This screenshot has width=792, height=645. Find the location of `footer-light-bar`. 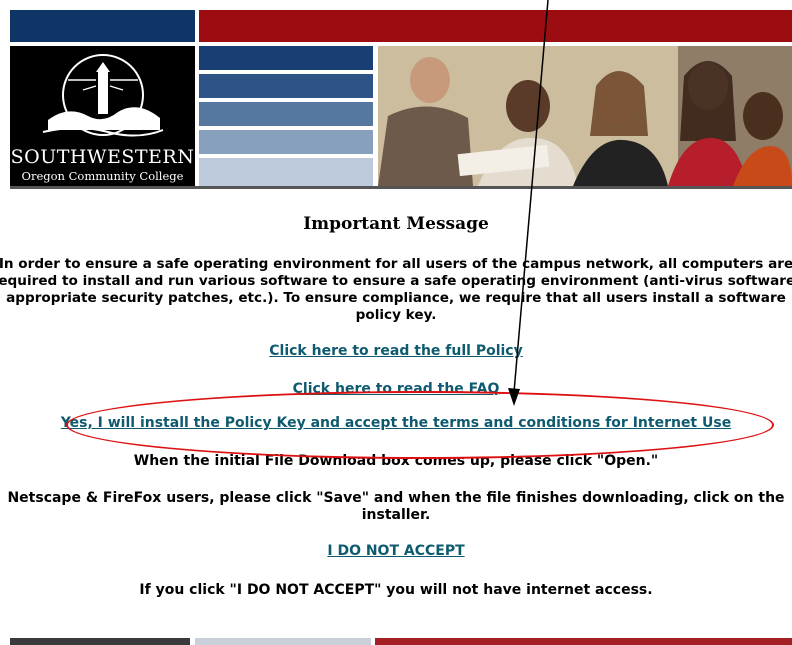

footer-light-bar is located at coordinates (283, 641).